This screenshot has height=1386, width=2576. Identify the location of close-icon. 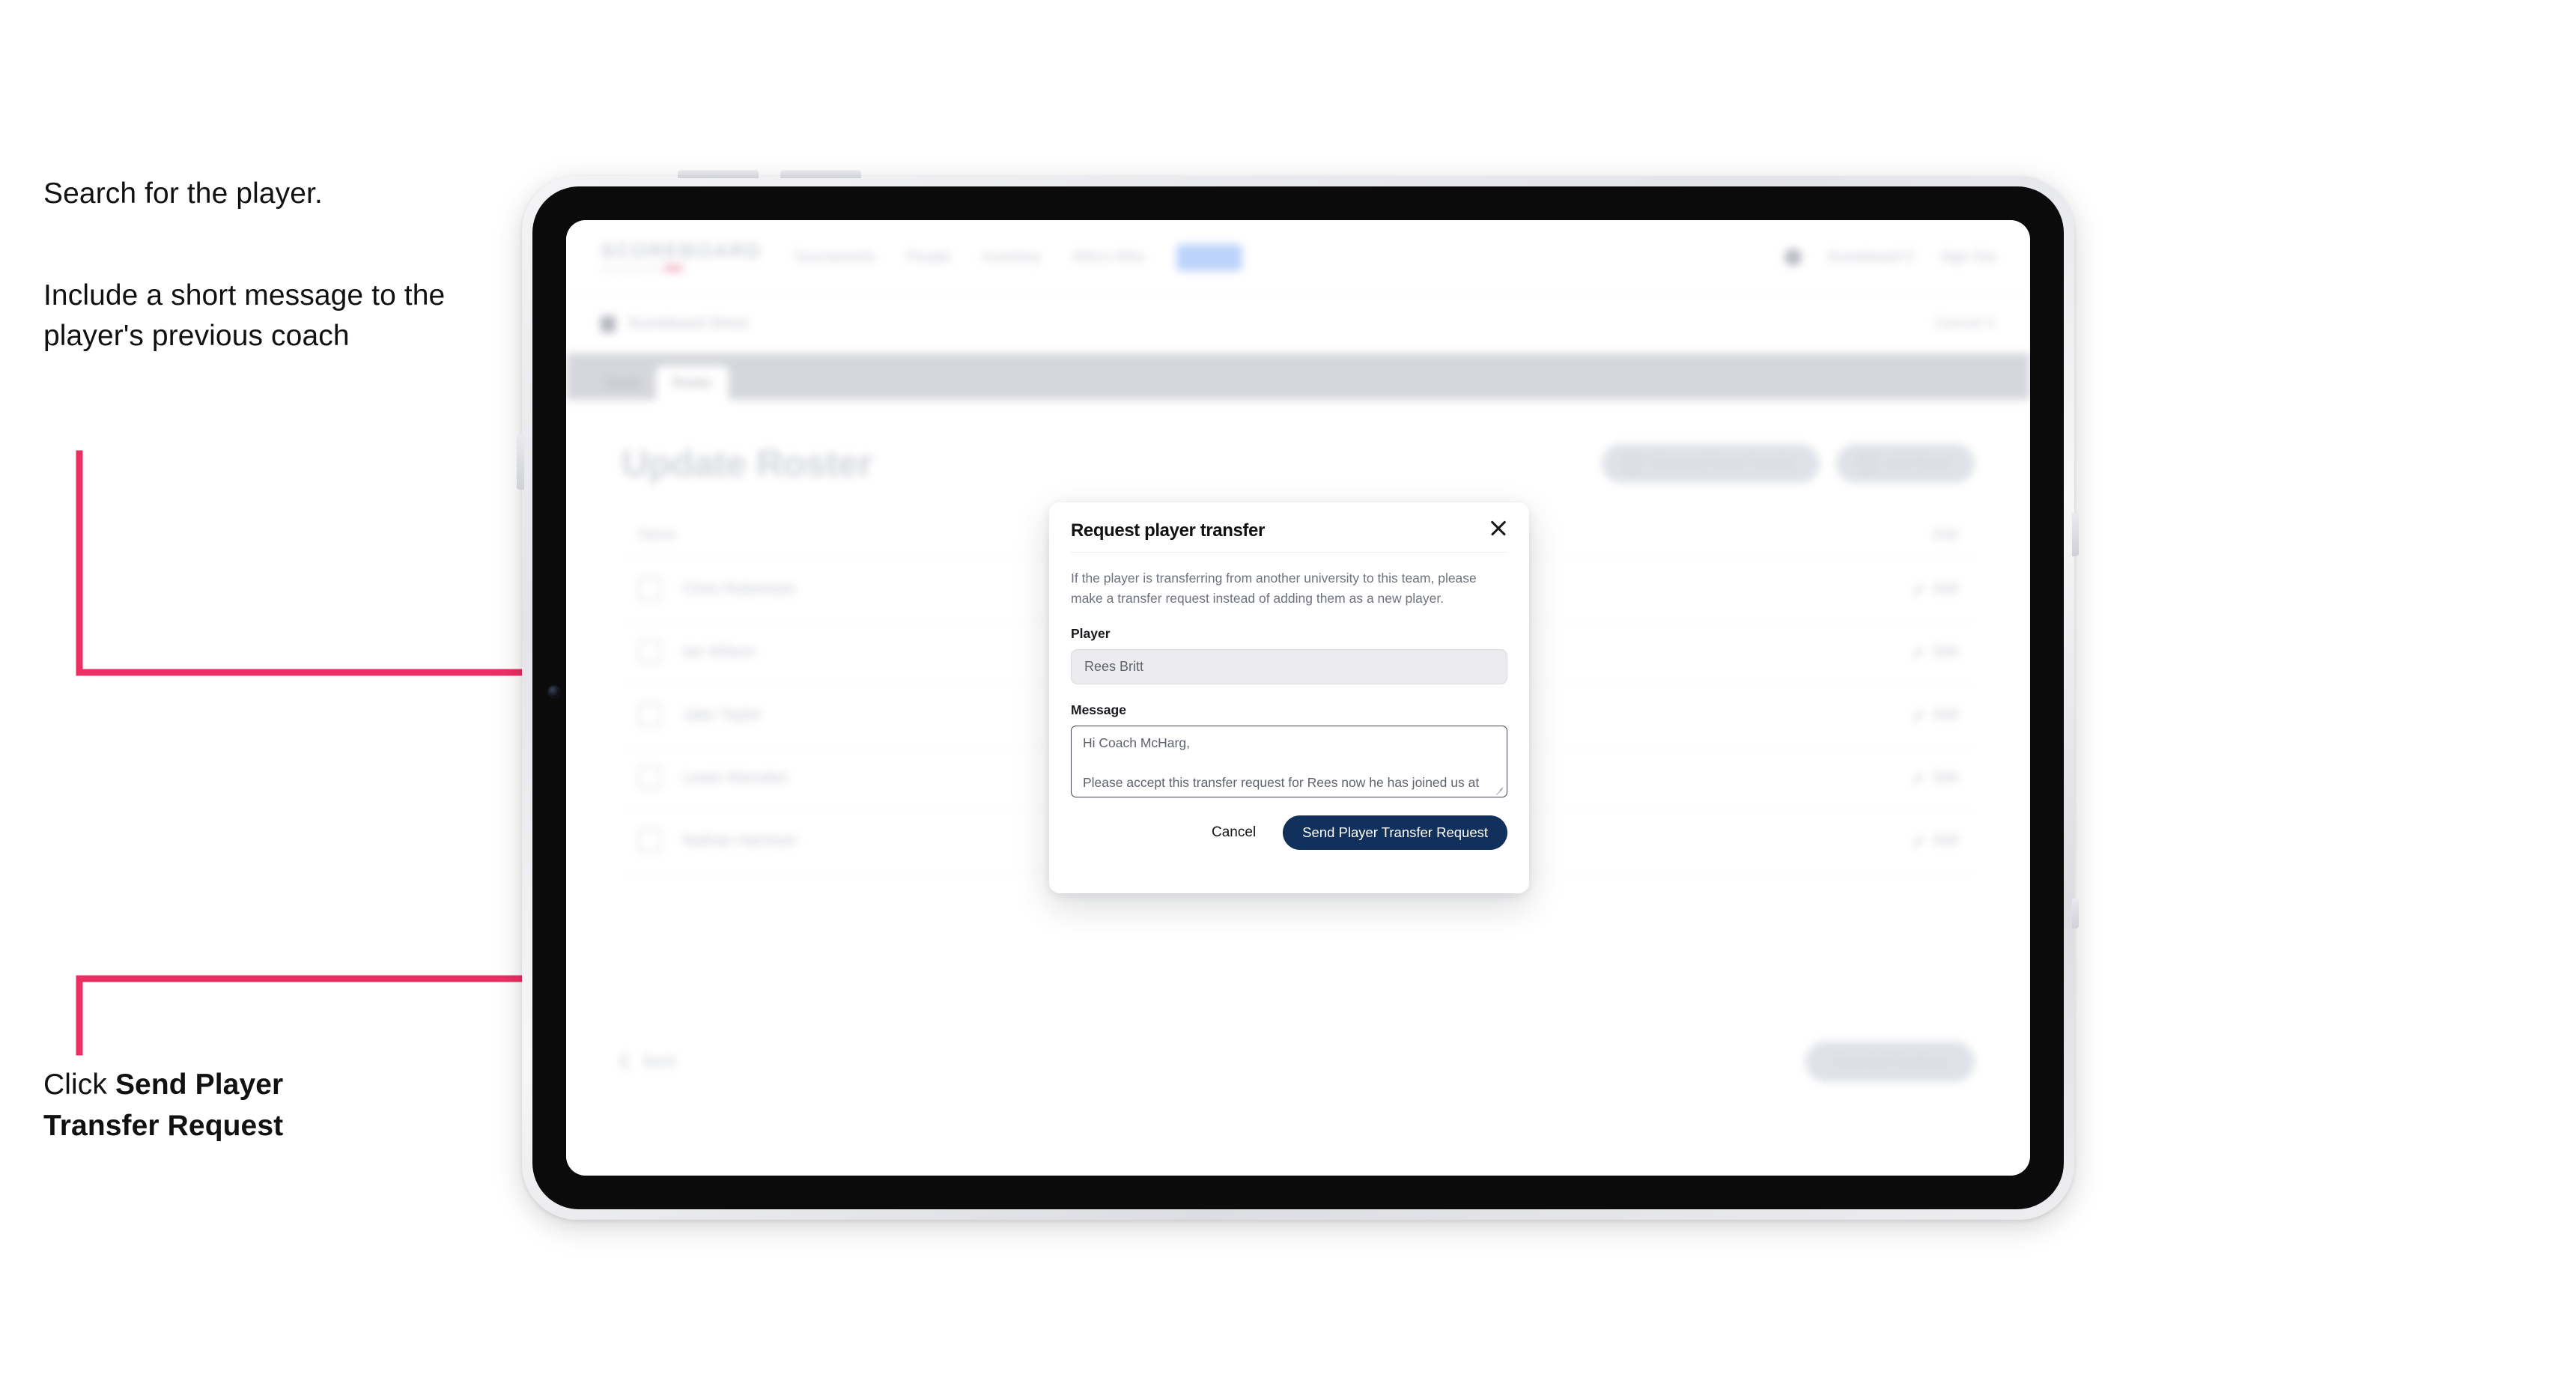
(1498, 528).